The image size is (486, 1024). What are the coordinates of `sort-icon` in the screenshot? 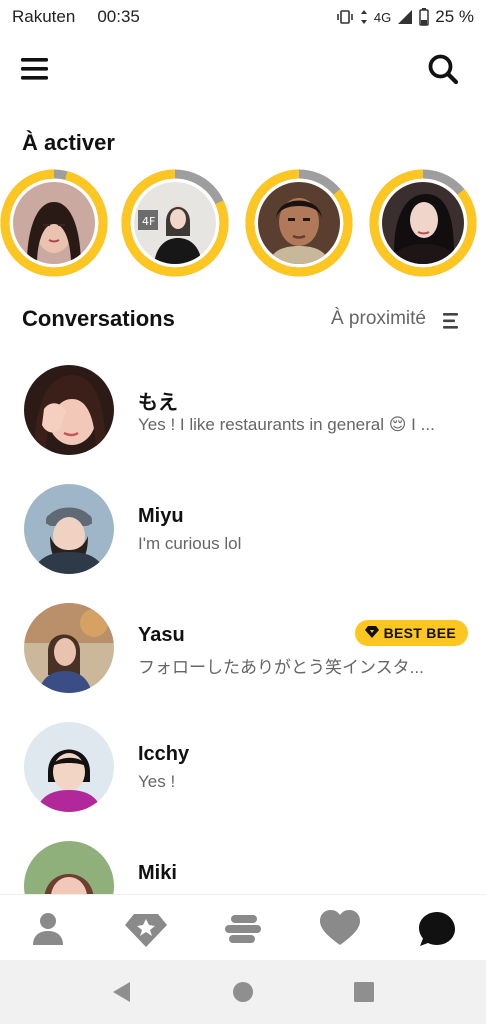 It's located at (452, 323).